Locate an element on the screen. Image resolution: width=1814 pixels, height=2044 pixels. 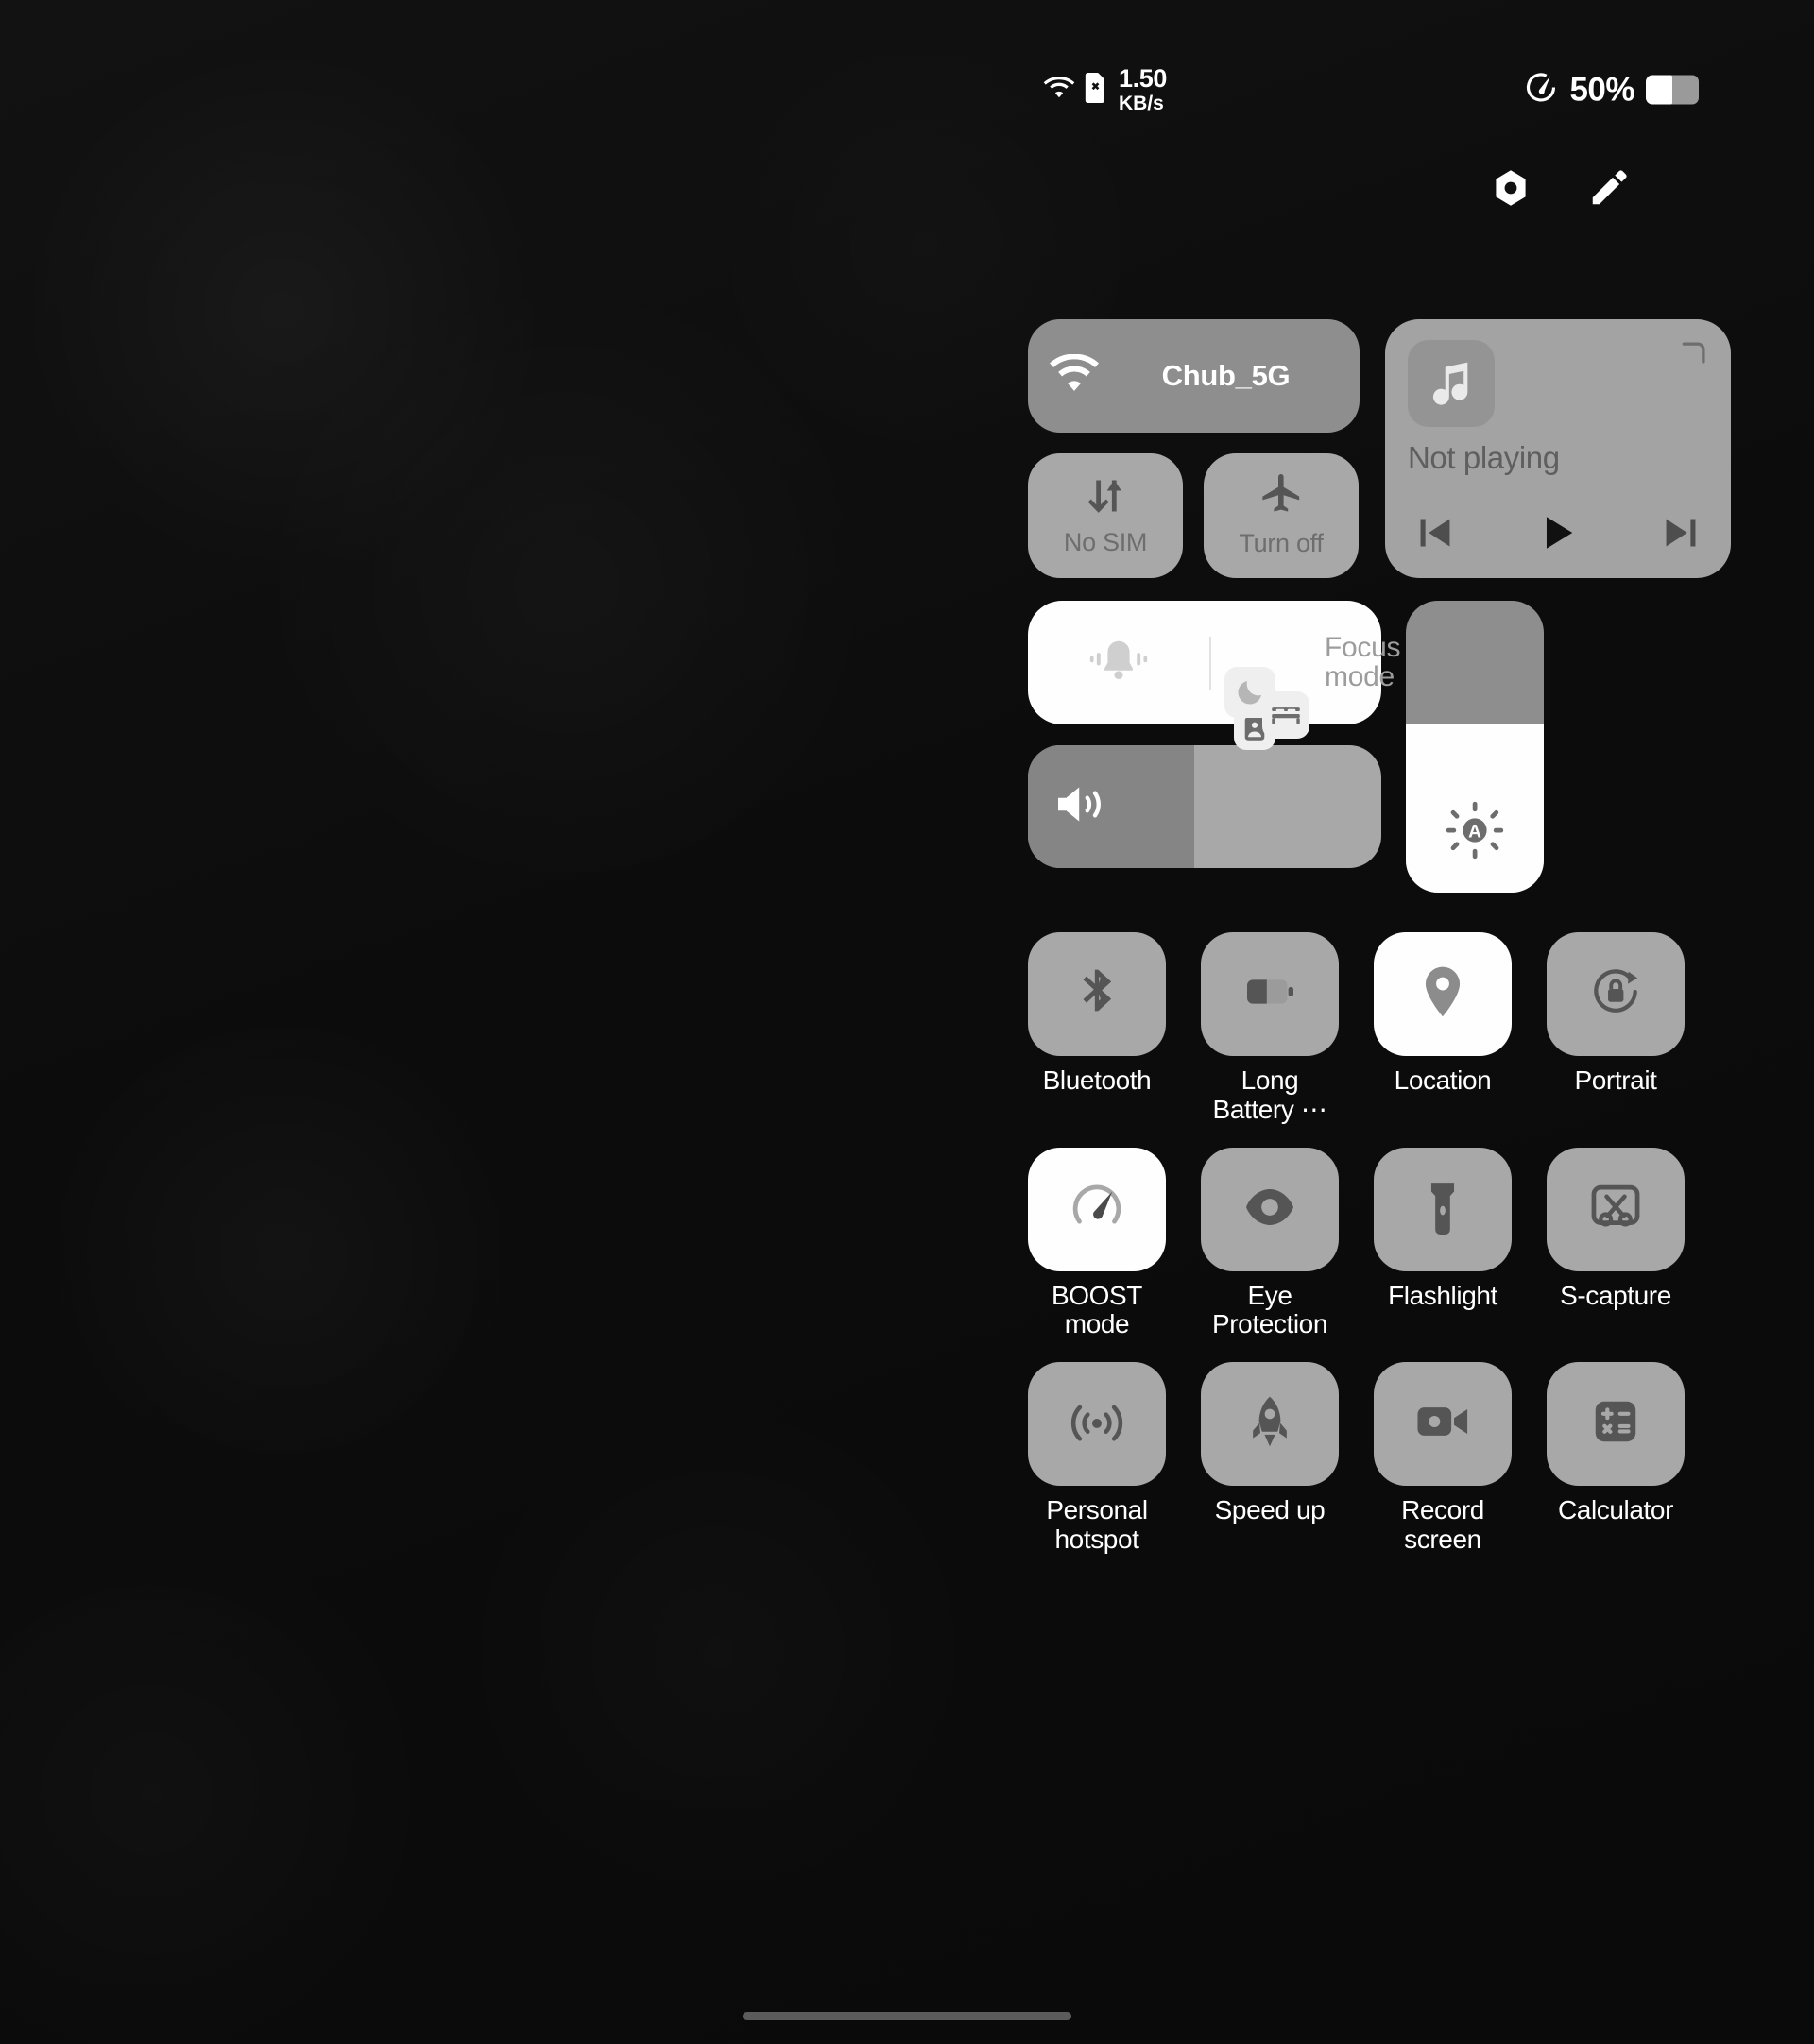
focus-mode-card: Focus mode is located at coordinates (1215, 676).